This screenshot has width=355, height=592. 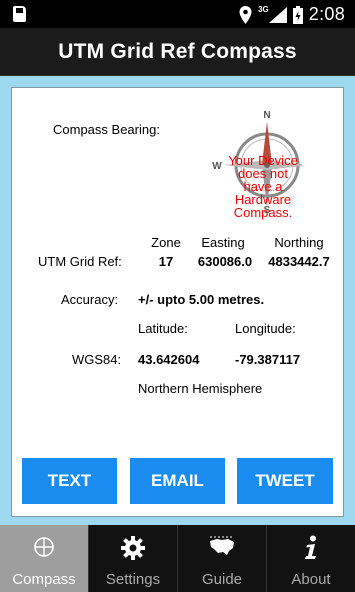 I want to click on zone-header: Zone, so click(x=166, y=242).